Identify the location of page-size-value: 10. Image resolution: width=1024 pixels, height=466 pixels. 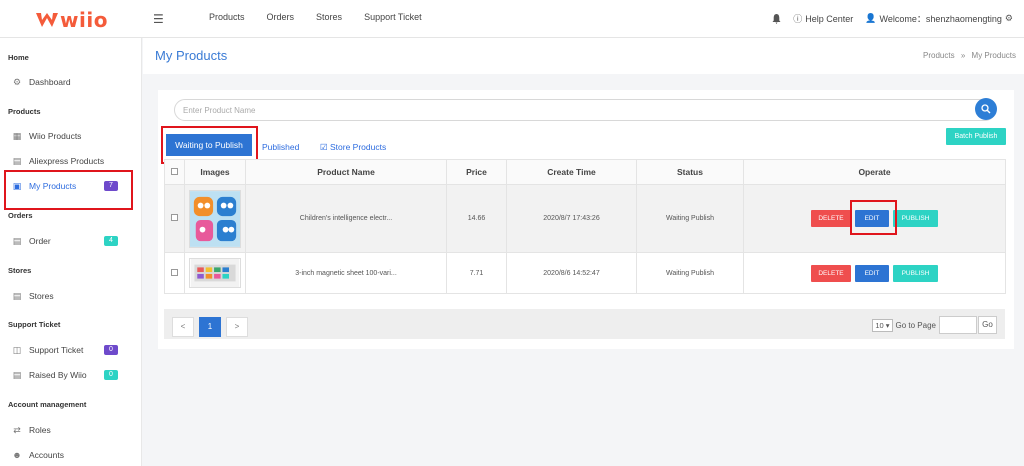
(879, 325).